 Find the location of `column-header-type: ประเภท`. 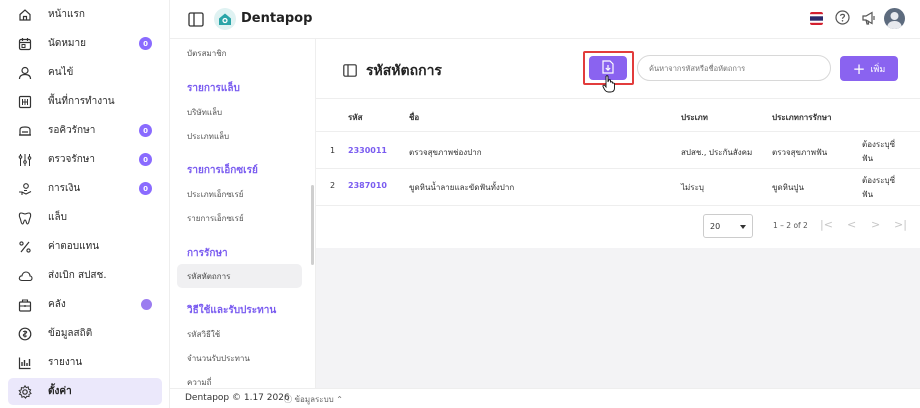

column-header-type: ประเภท is located at coordinates (694, 117).